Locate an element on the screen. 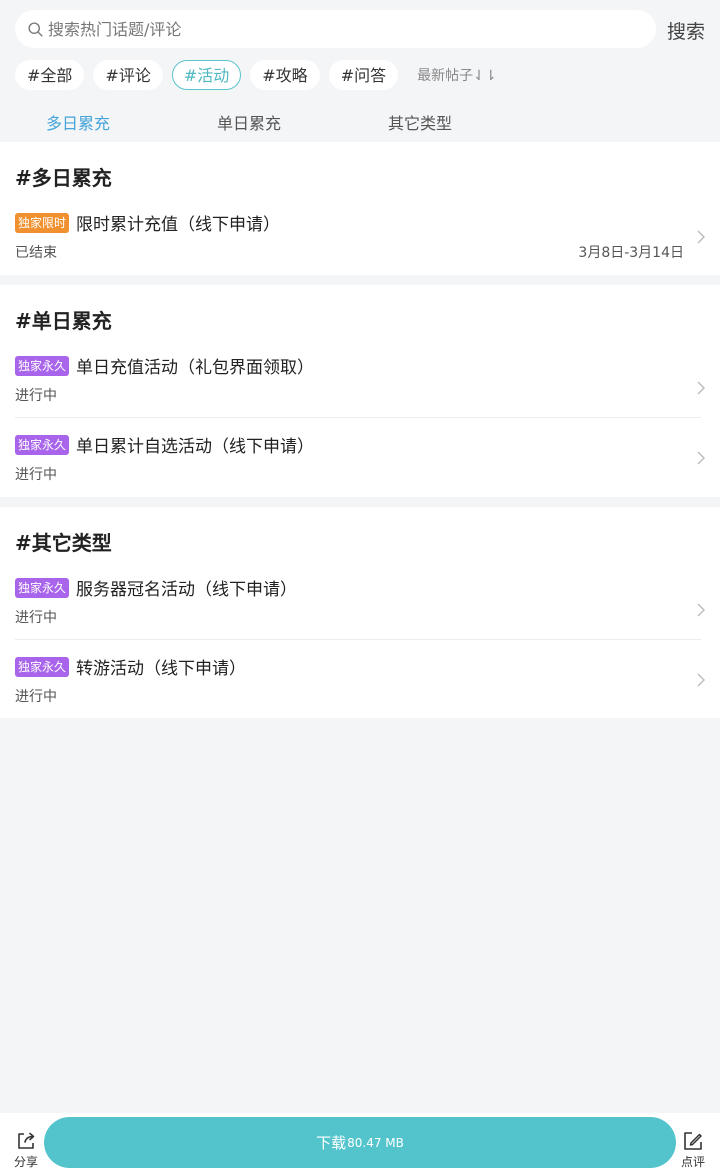 This screenshot has height=1175, width=720. tab-multi-day: 多日累充 is located at coordinates (78, 122).